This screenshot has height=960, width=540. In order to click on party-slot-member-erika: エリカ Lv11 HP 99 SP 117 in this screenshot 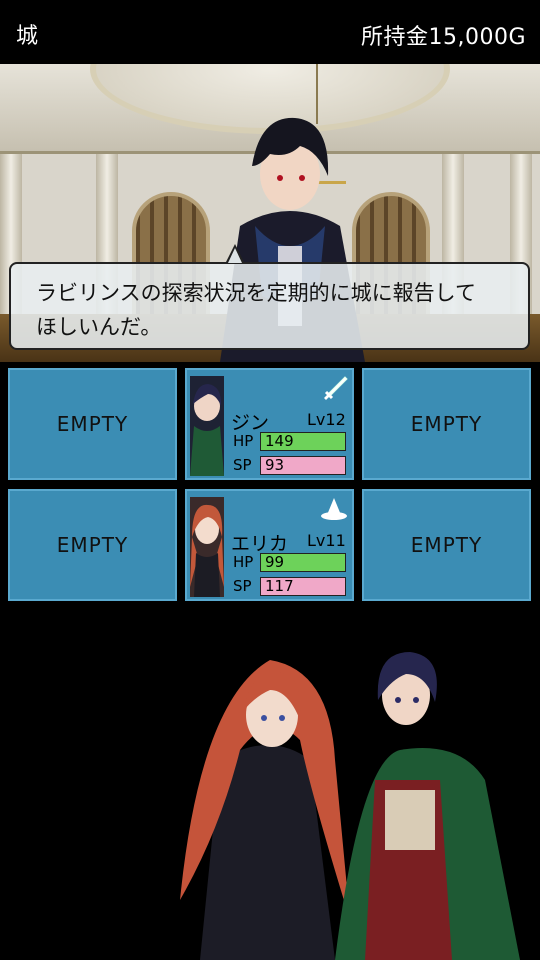, I will do `click(269, 545)`.